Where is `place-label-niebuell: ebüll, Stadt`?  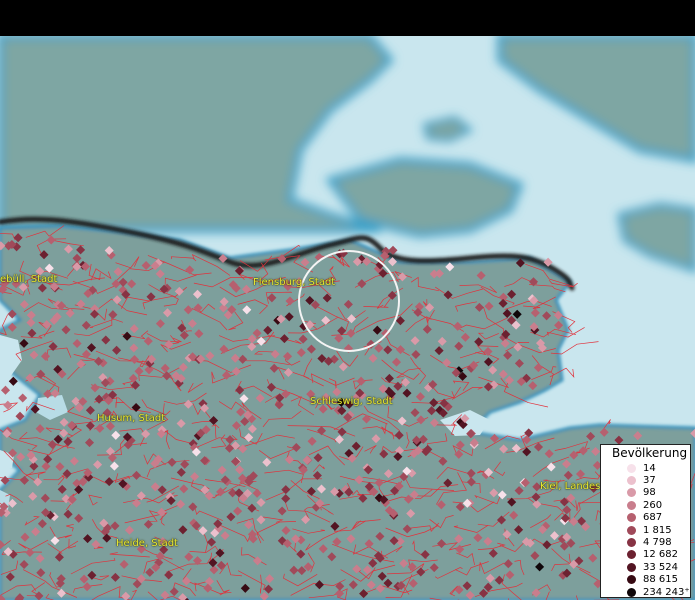
place-label-niebuell: ebüll, Stadt is located at coordinates (29, 279).